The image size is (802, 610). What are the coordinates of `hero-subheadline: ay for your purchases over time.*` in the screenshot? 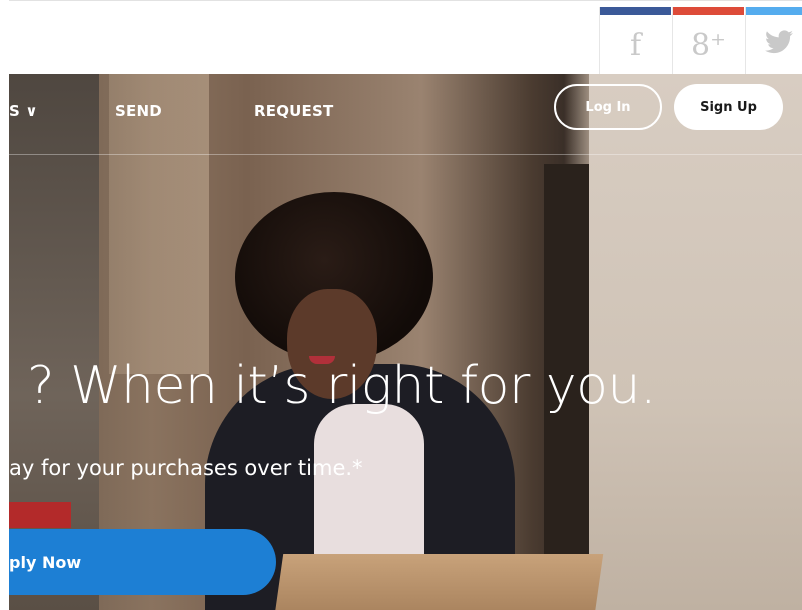 It's located at (186, 468).